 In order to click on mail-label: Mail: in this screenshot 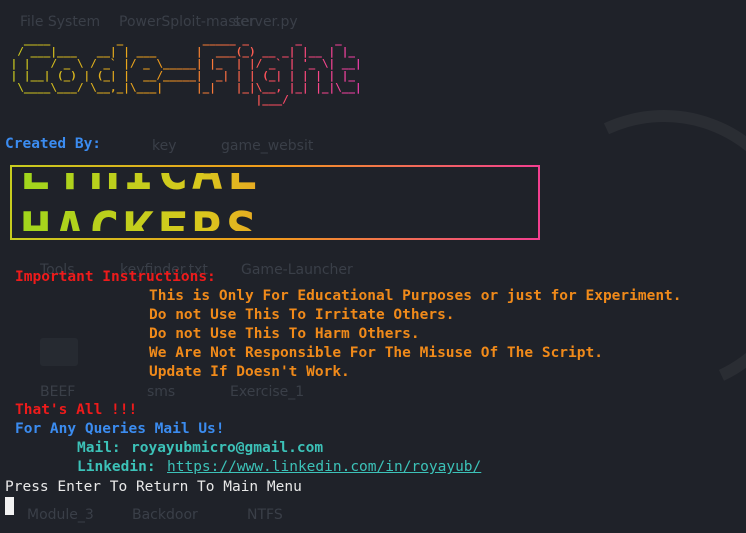, I will do `click(99, 448)`.